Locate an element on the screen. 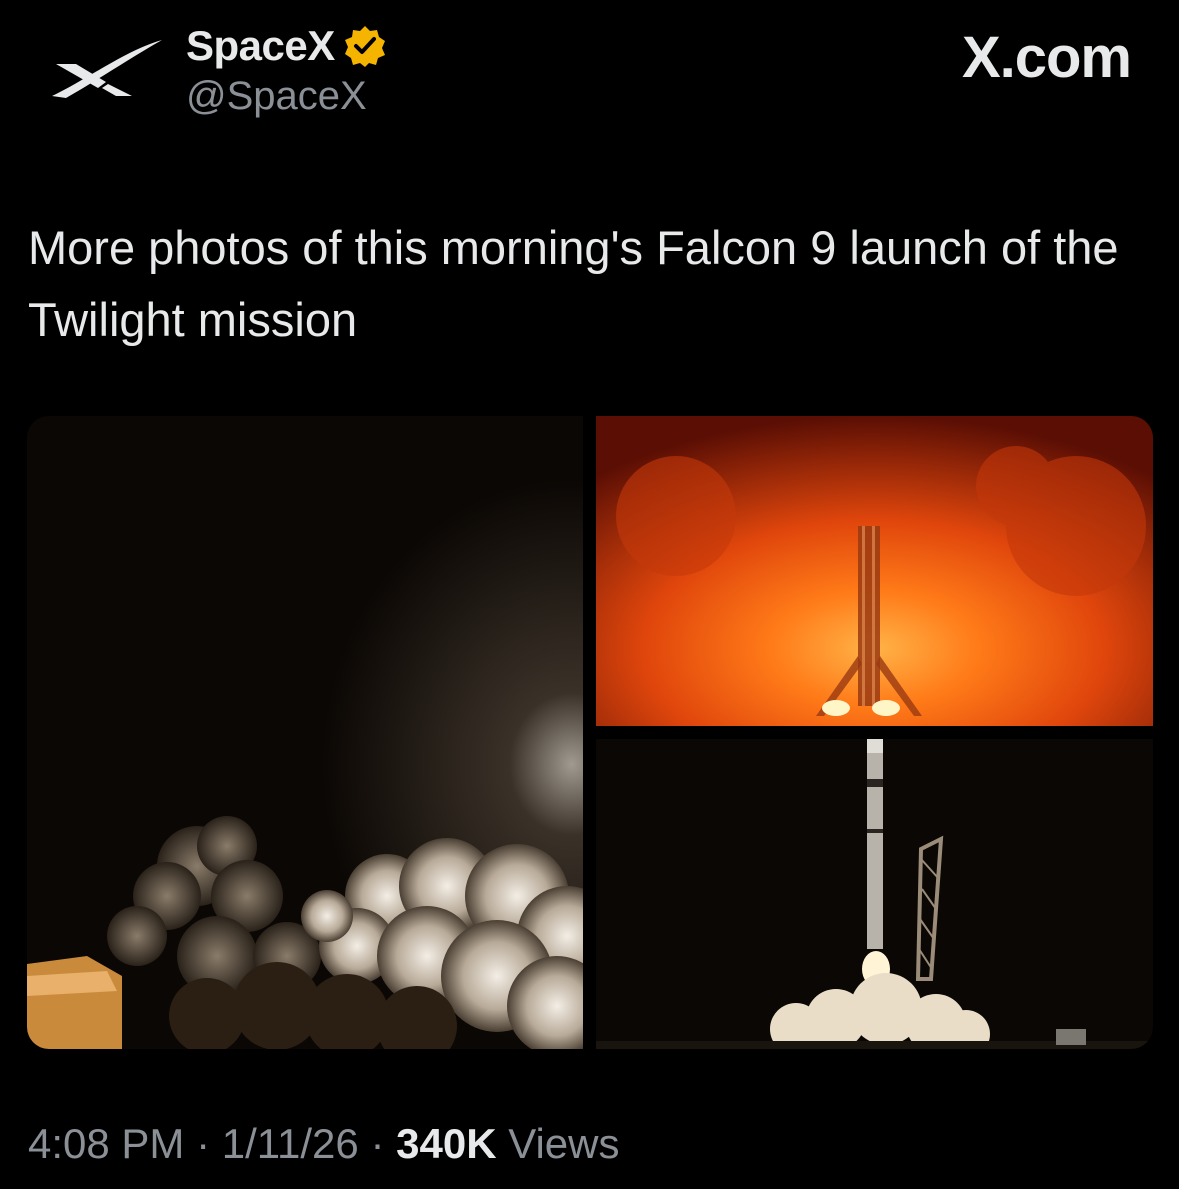 This screenshot has height=1189, width=1179. author-name-row: SpaceX is located at coordinates (286, 46).